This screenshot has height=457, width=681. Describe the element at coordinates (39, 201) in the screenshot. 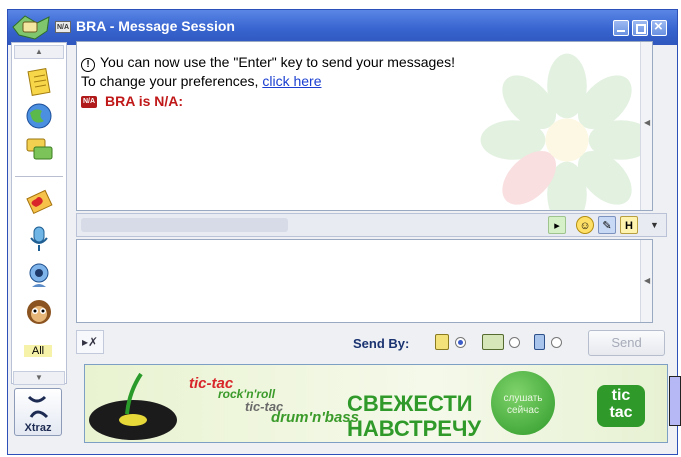

I see `greeting-card-icon` at that location.